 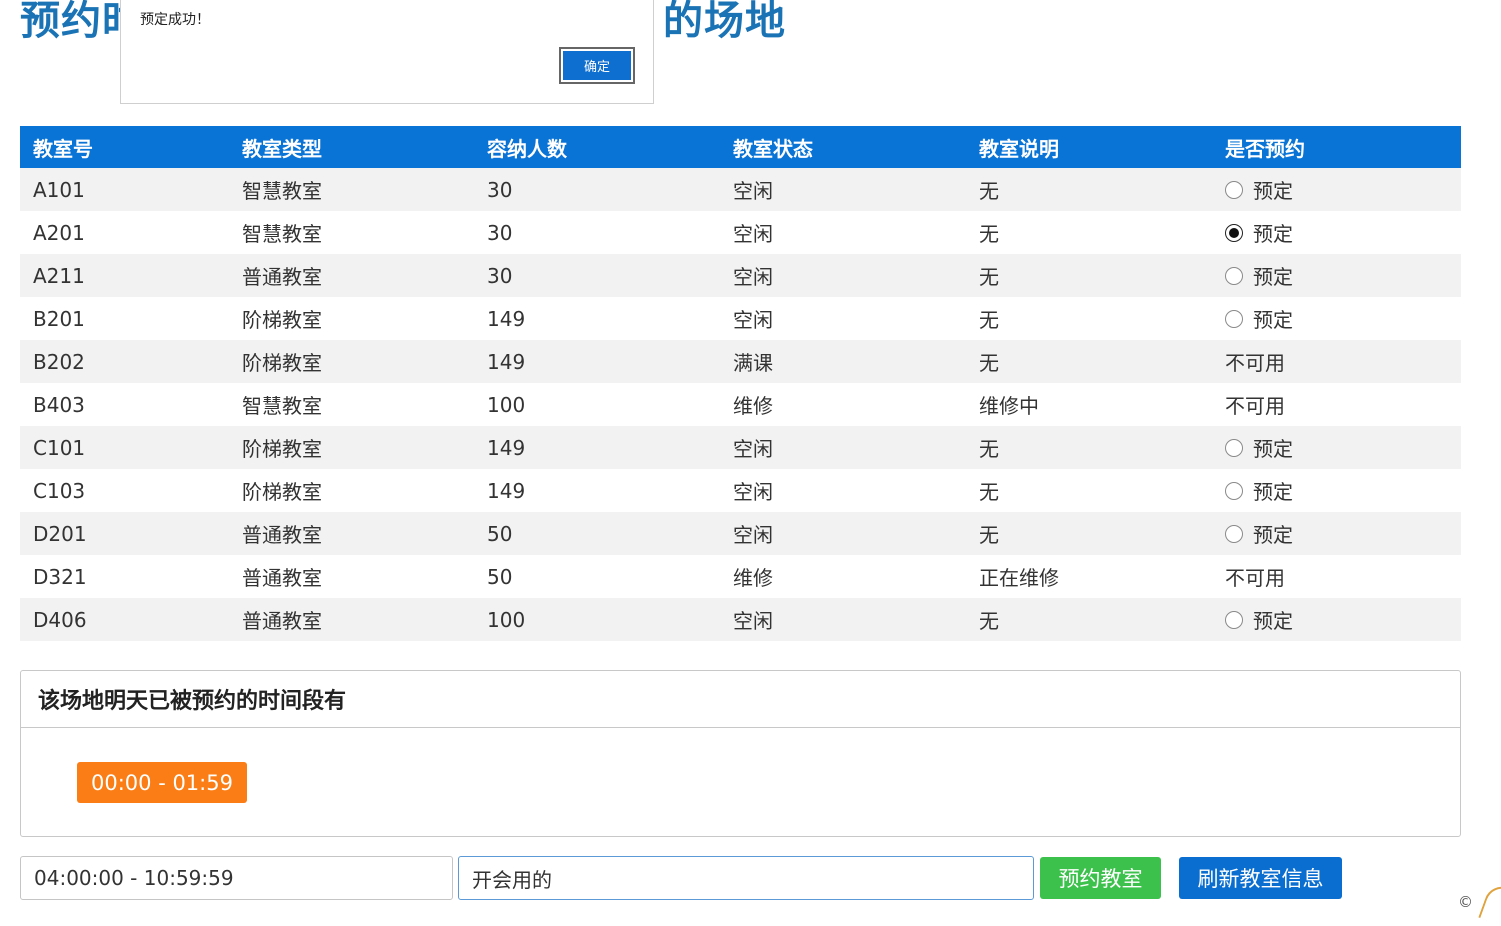 What do you see at coordinates (740, 232) in the screenshot?
I see `table-row: A201 智慧教室 30 空闲 无 预定` at bounding box center [740, 232].